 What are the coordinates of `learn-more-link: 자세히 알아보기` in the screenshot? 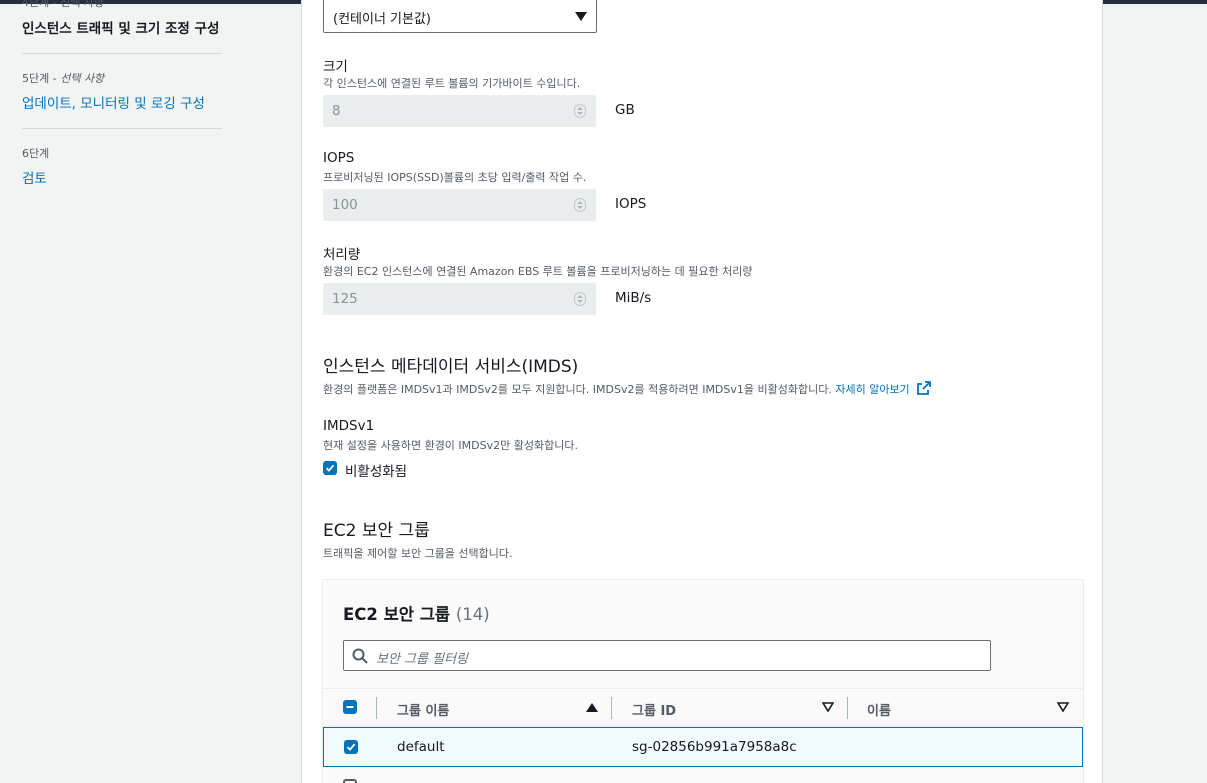 It's located at (872, 389).